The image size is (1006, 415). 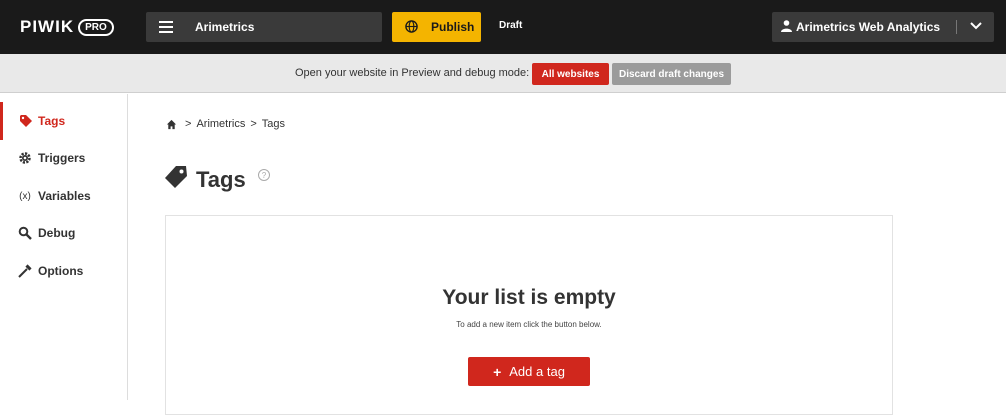 I want to click on draft-status: Draft, so click(x=511, y=25).